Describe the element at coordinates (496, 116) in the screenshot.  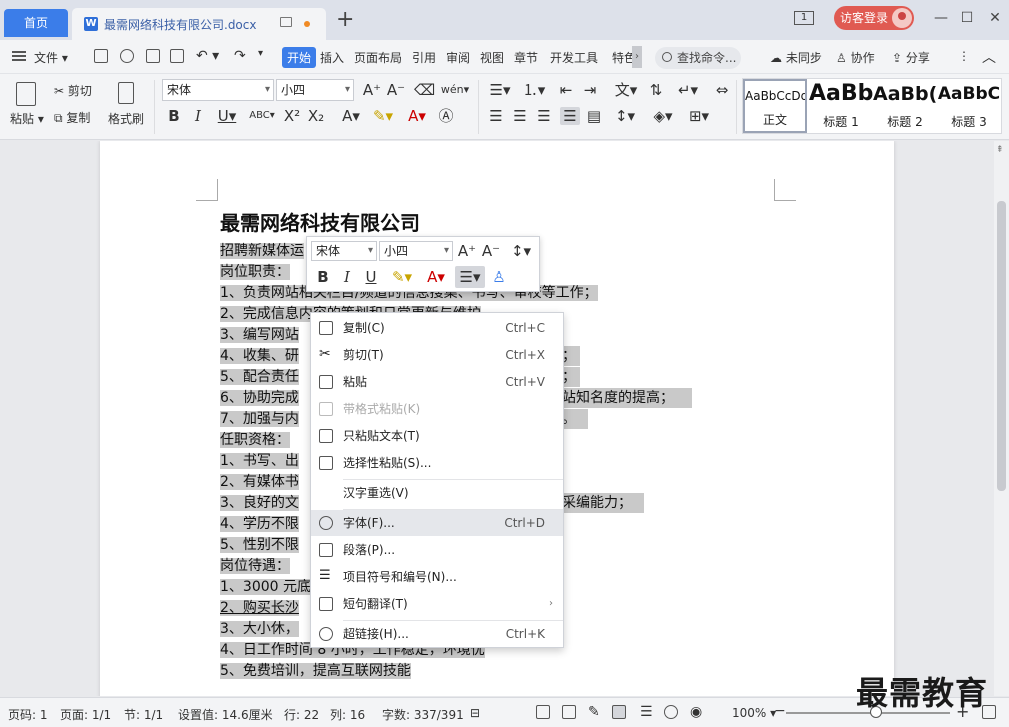
I see `align-left-button: ☰` at that location.